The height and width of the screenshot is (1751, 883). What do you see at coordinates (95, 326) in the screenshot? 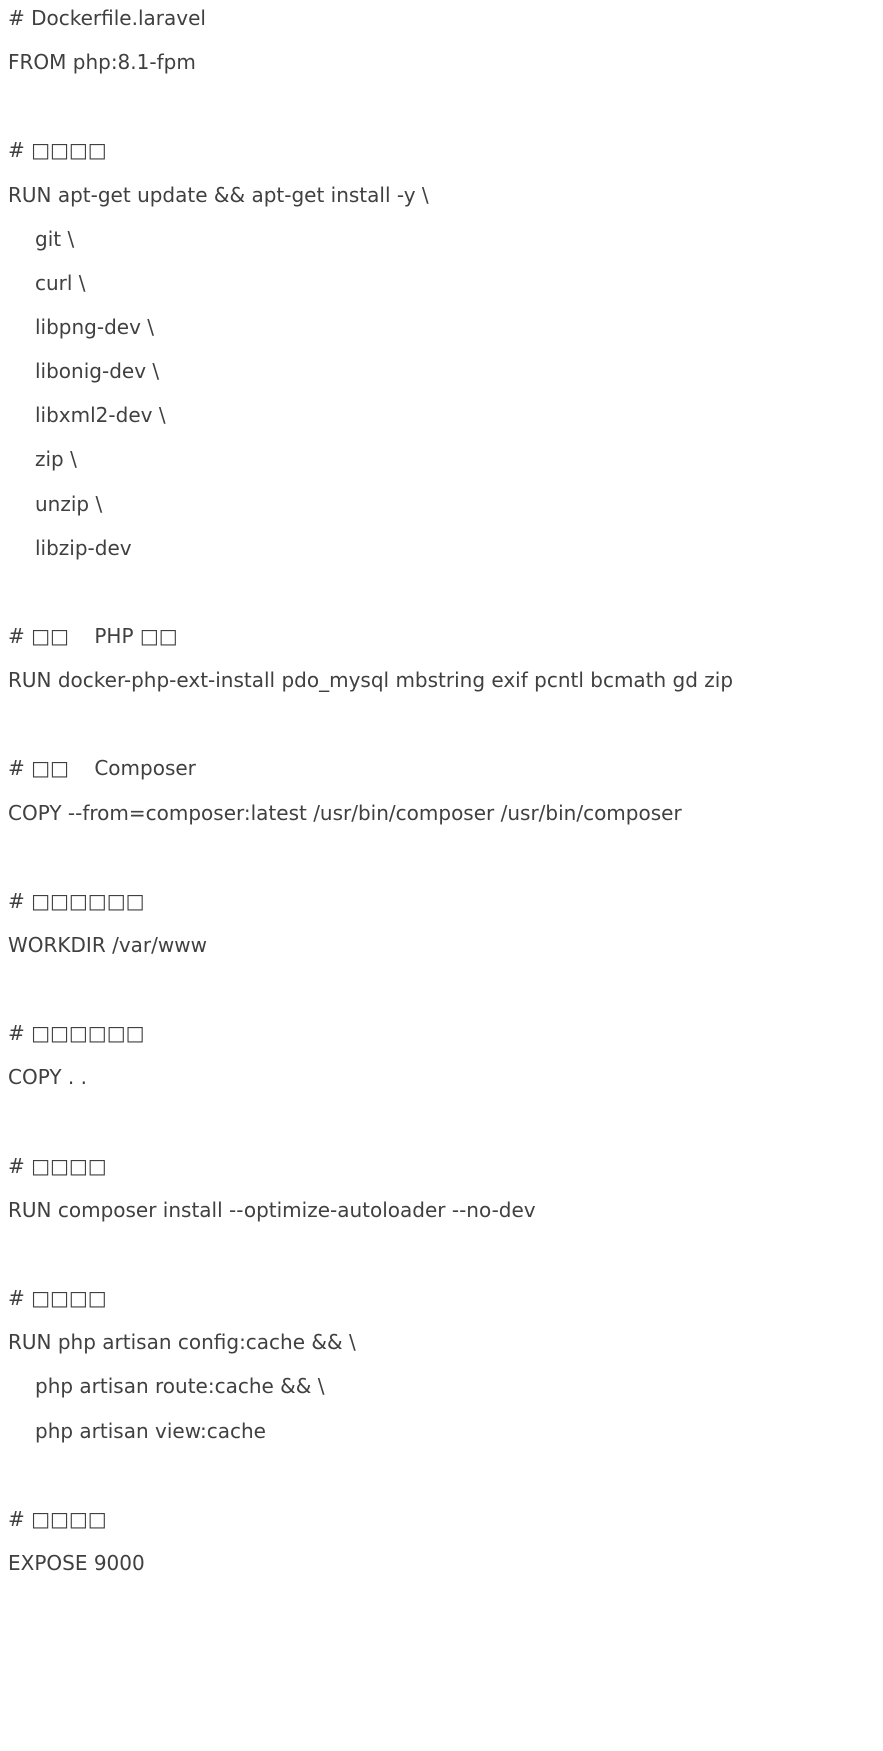
I see `code-line: libpng-dev \` at bounding box center [95, 326].